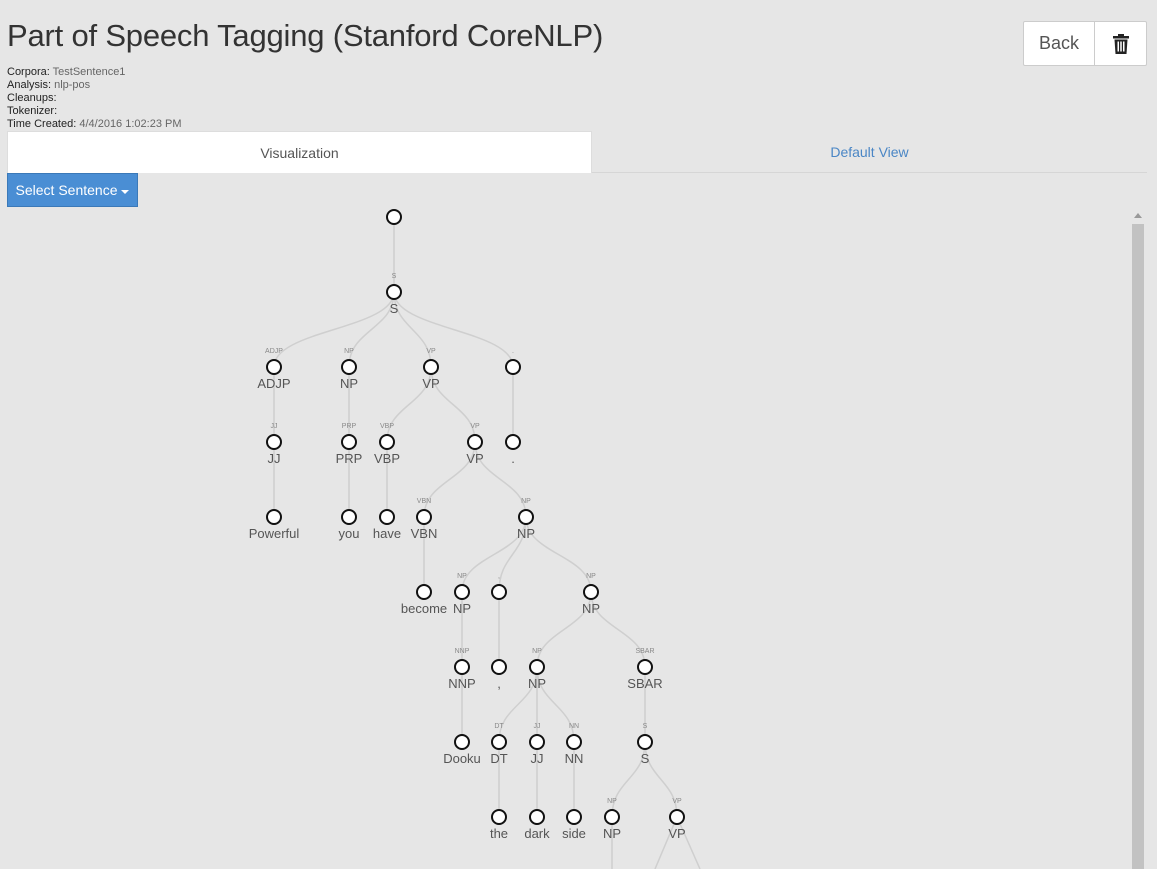 The image size is (1157, 869). Describe the element at coordinates (387, 458) in the screenshot. I see `node-label: VBP` at that location.